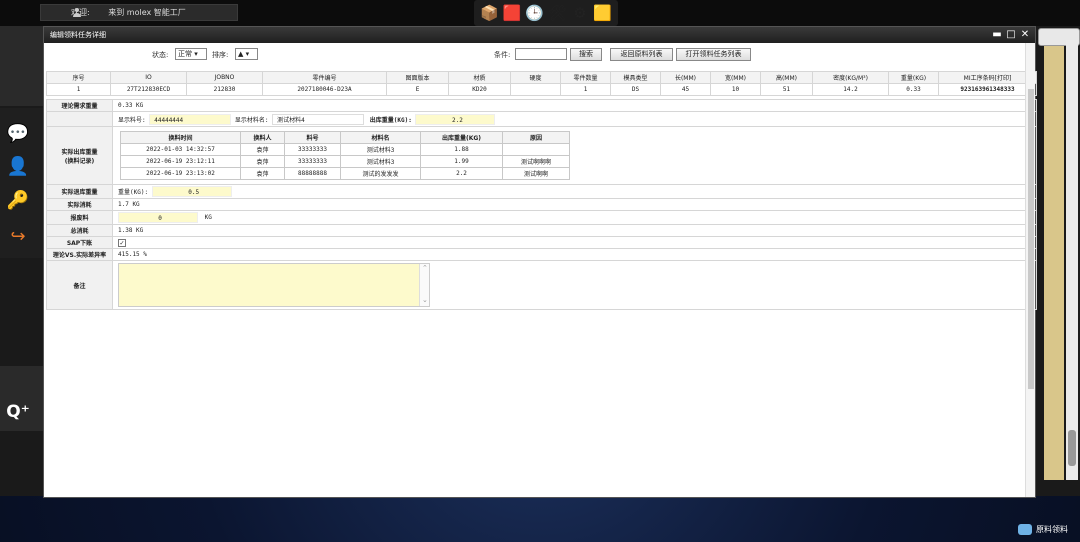 This screenshot has height=542, width=1080. I want to click on search-button: 搜索, so click(586, 54).